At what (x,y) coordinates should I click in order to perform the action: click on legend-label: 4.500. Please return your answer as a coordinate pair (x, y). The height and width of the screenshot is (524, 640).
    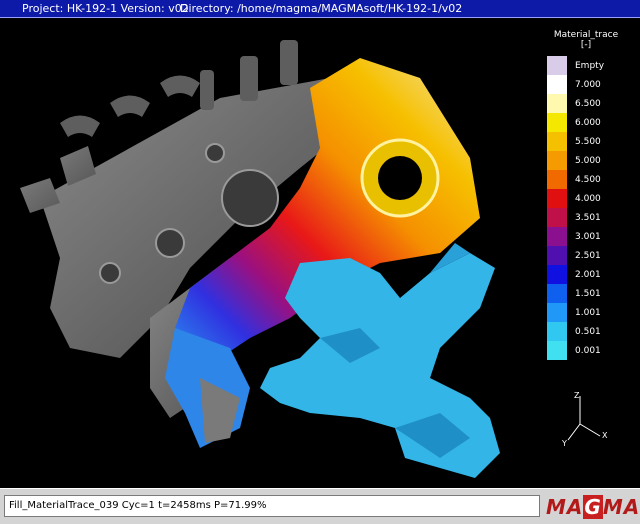
    Looking at the image, I should click on (588, 179).